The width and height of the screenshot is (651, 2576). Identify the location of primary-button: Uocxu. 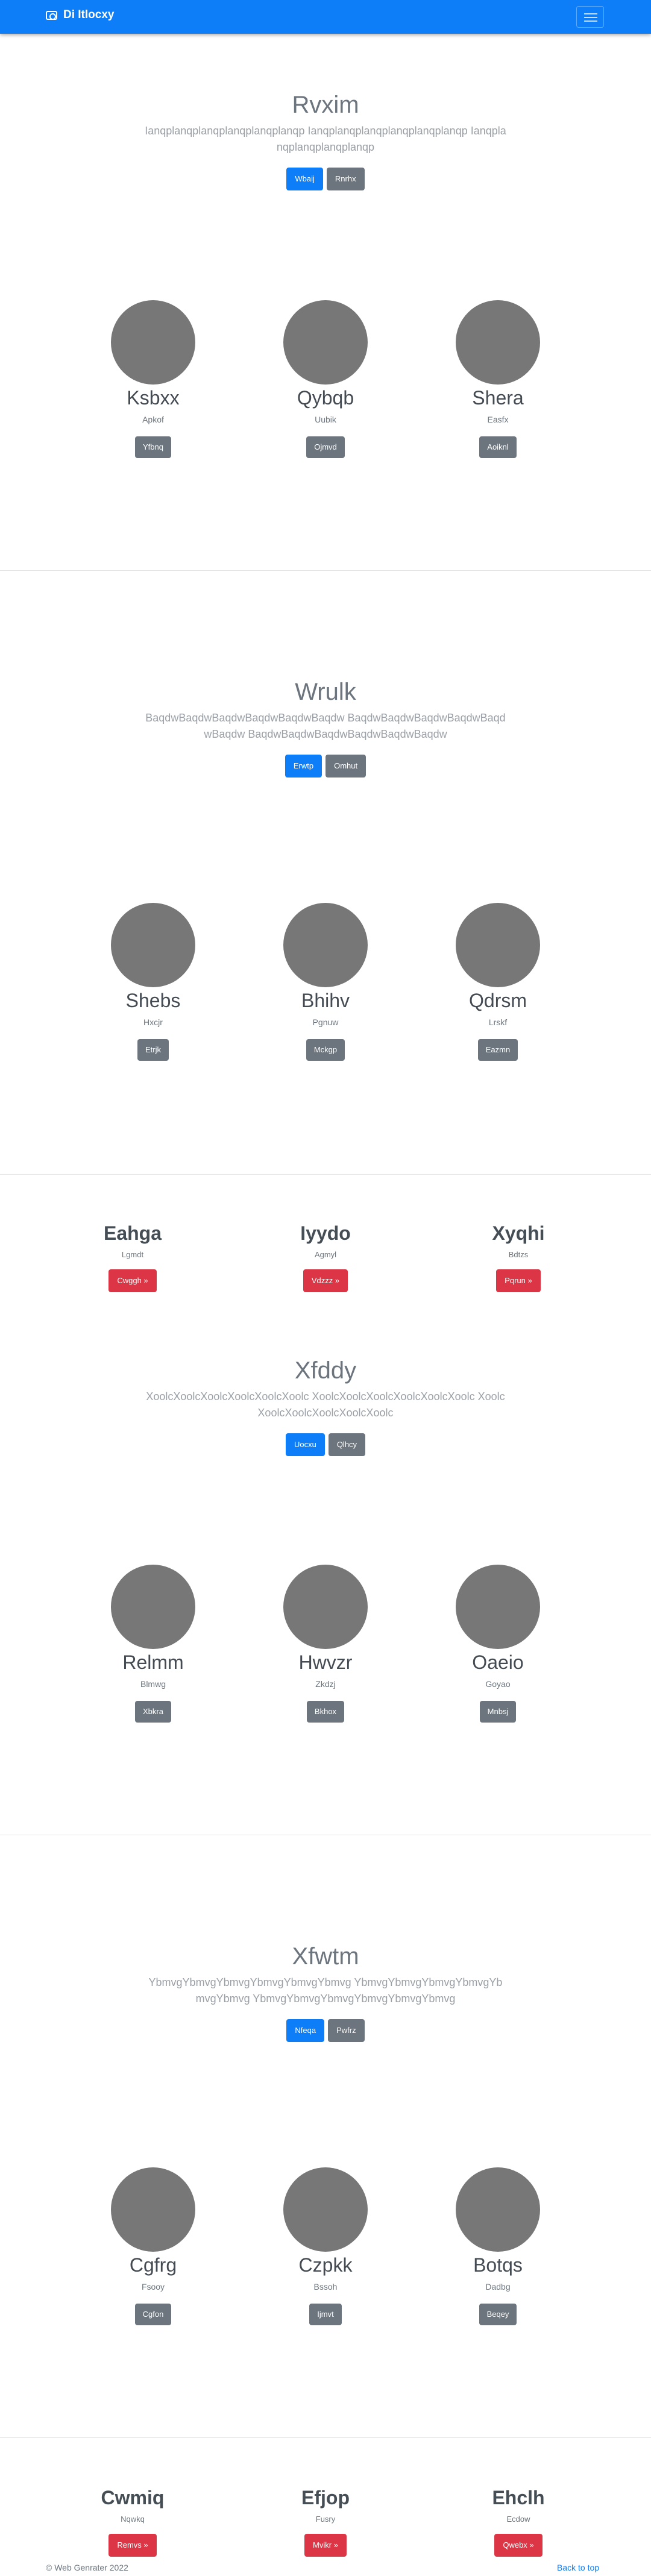
(305, 1444).